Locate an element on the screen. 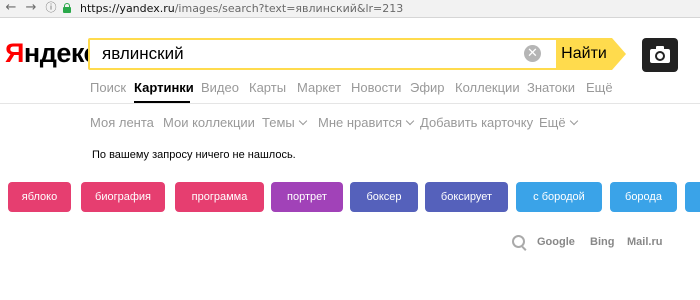  subnav-my-feed: Моя лента is located at coordinates (122, 123).